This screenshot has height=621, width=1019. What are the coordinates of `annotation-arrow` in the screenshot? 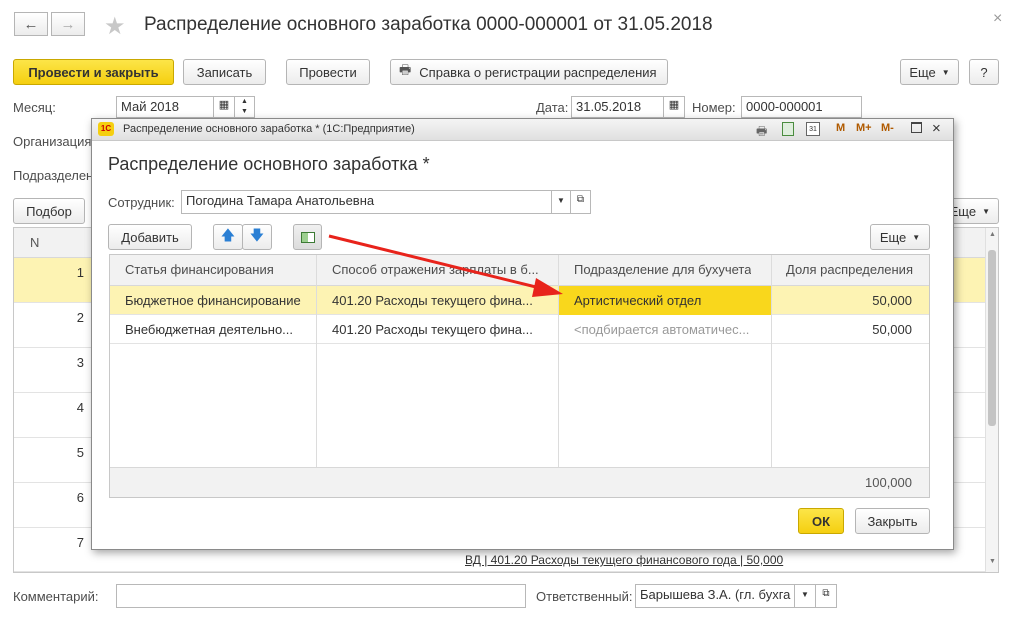 It's located at (445, 265).